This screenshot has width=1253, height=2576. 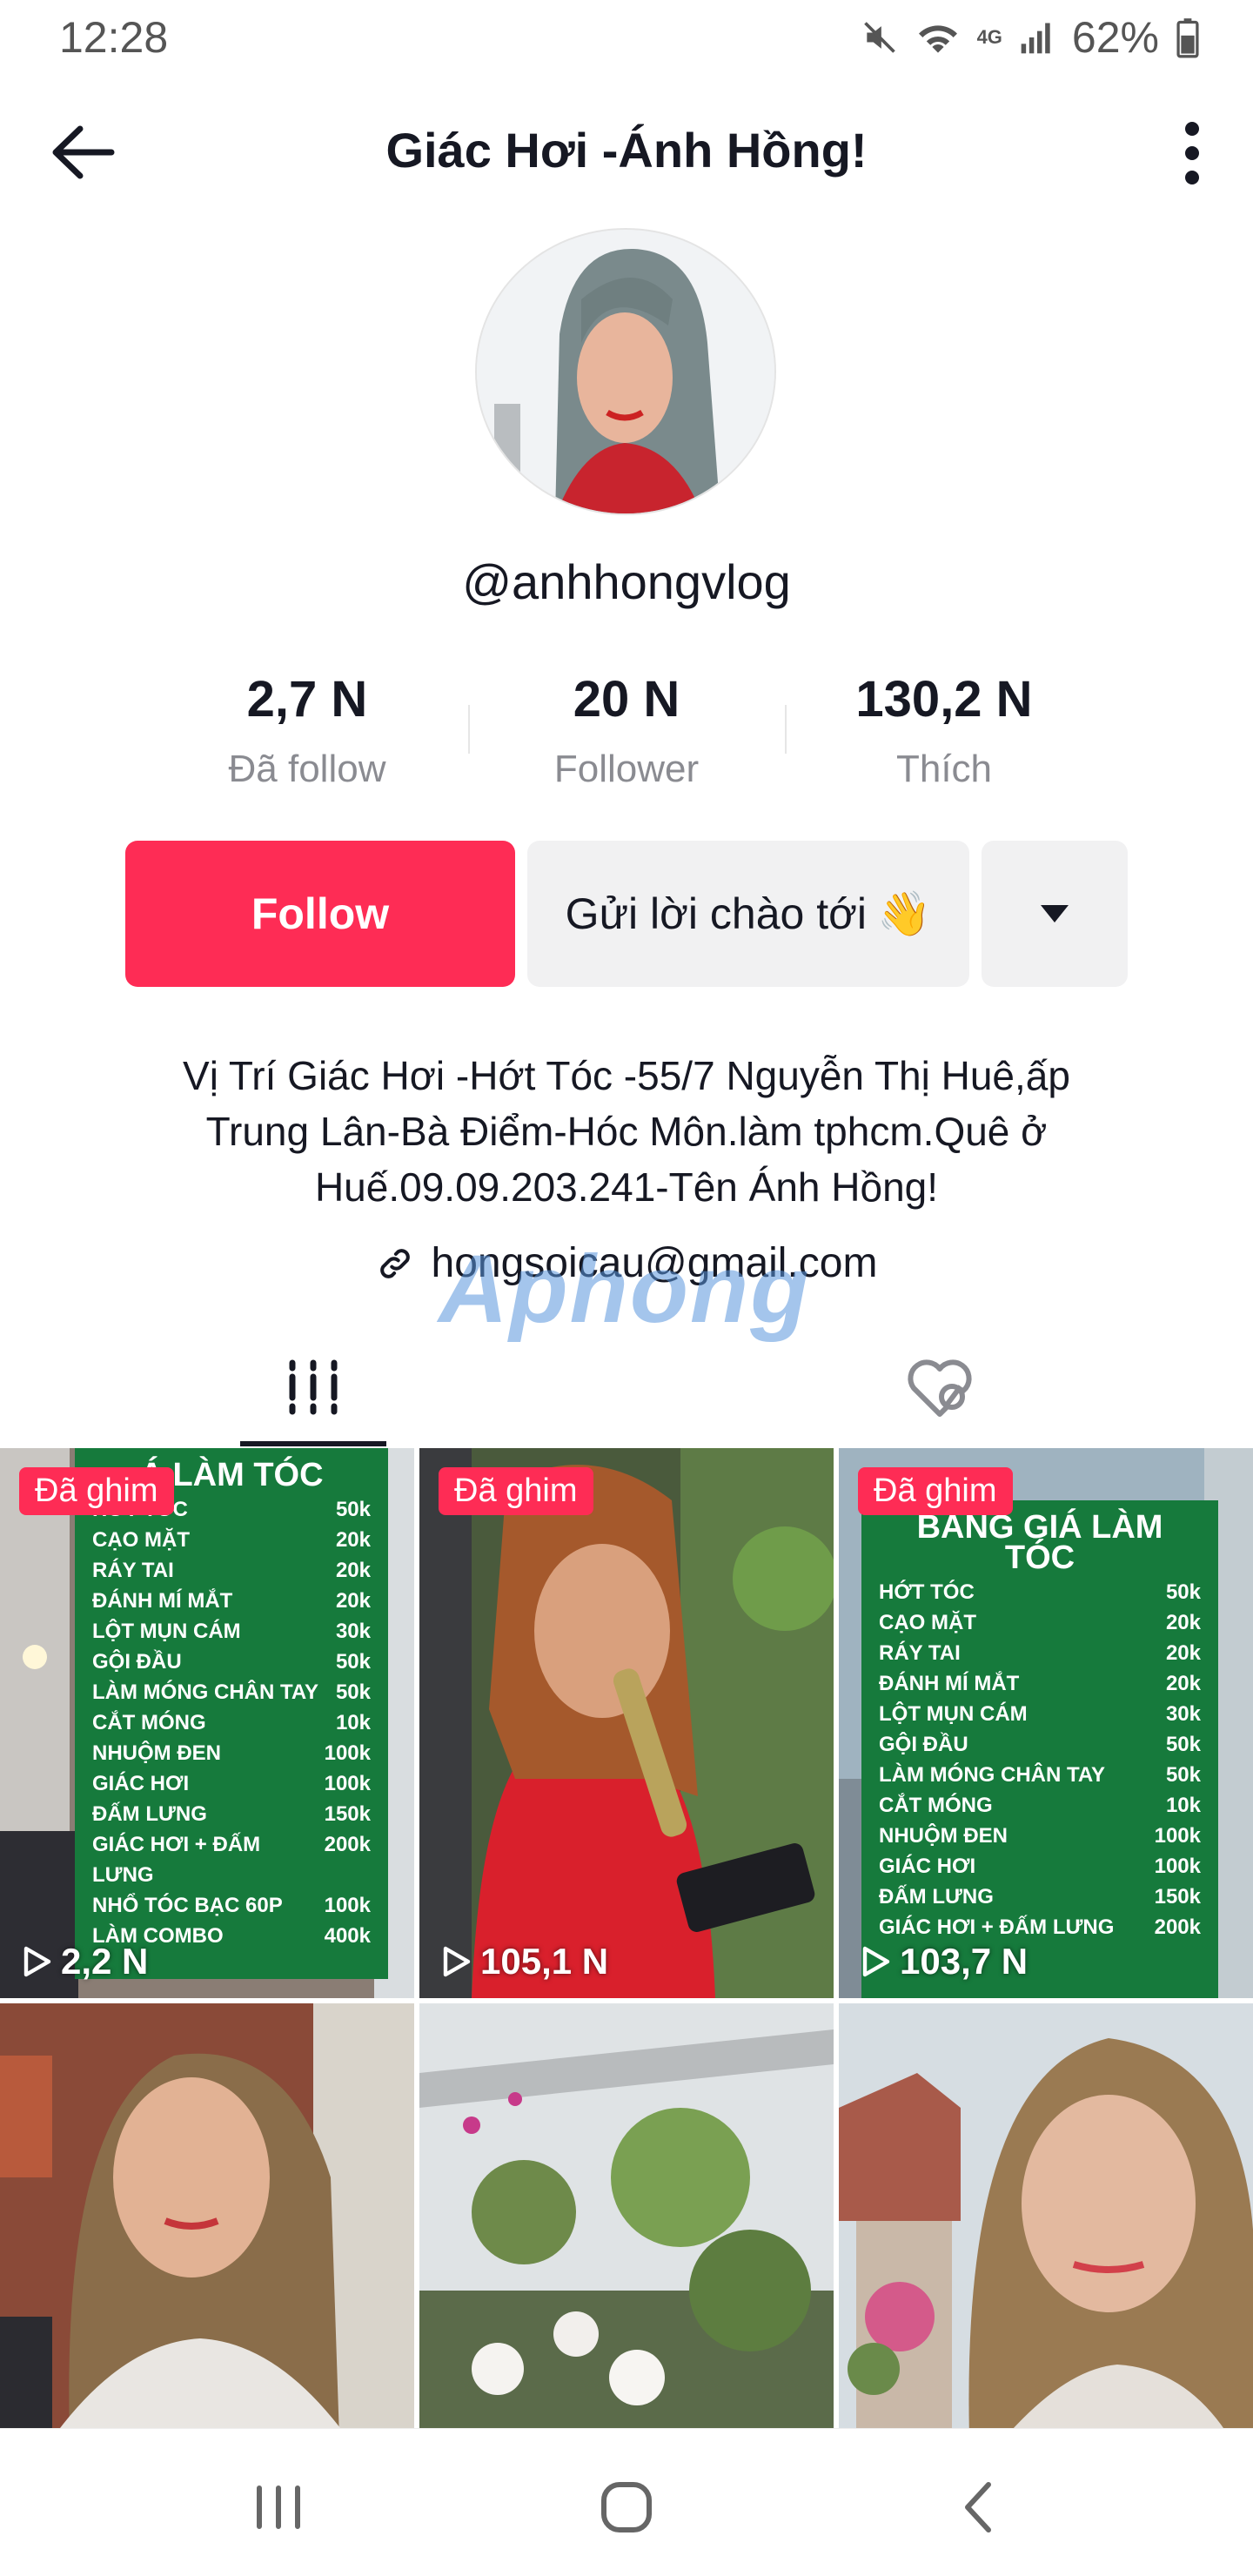 I want to click on avatar, so click(x=625, y=371).